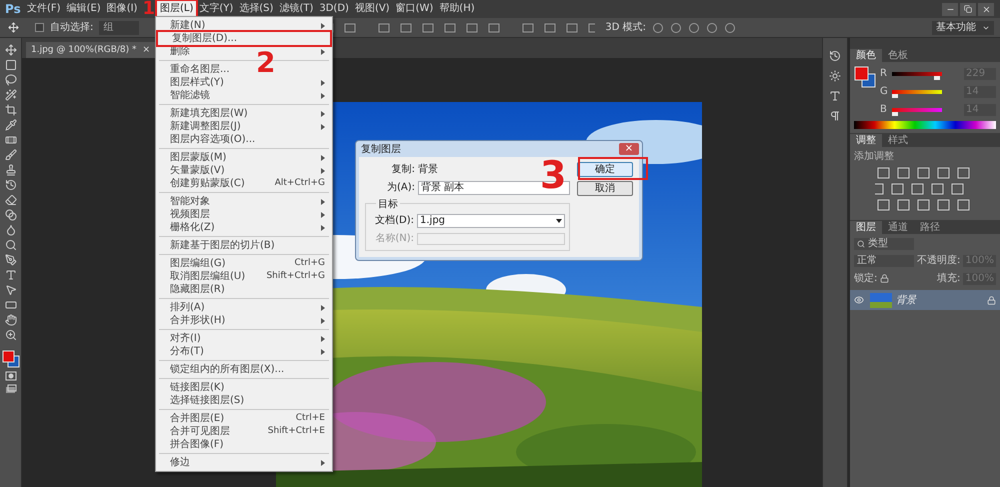 The height and width of the screenshot is (487, 1000). I want to click on submenu-arrow-icon, so click(322, 51).